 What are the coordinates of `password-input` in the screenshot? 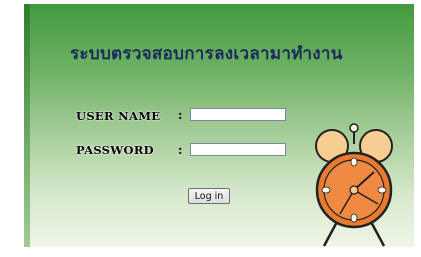 It's located at (238, 149).